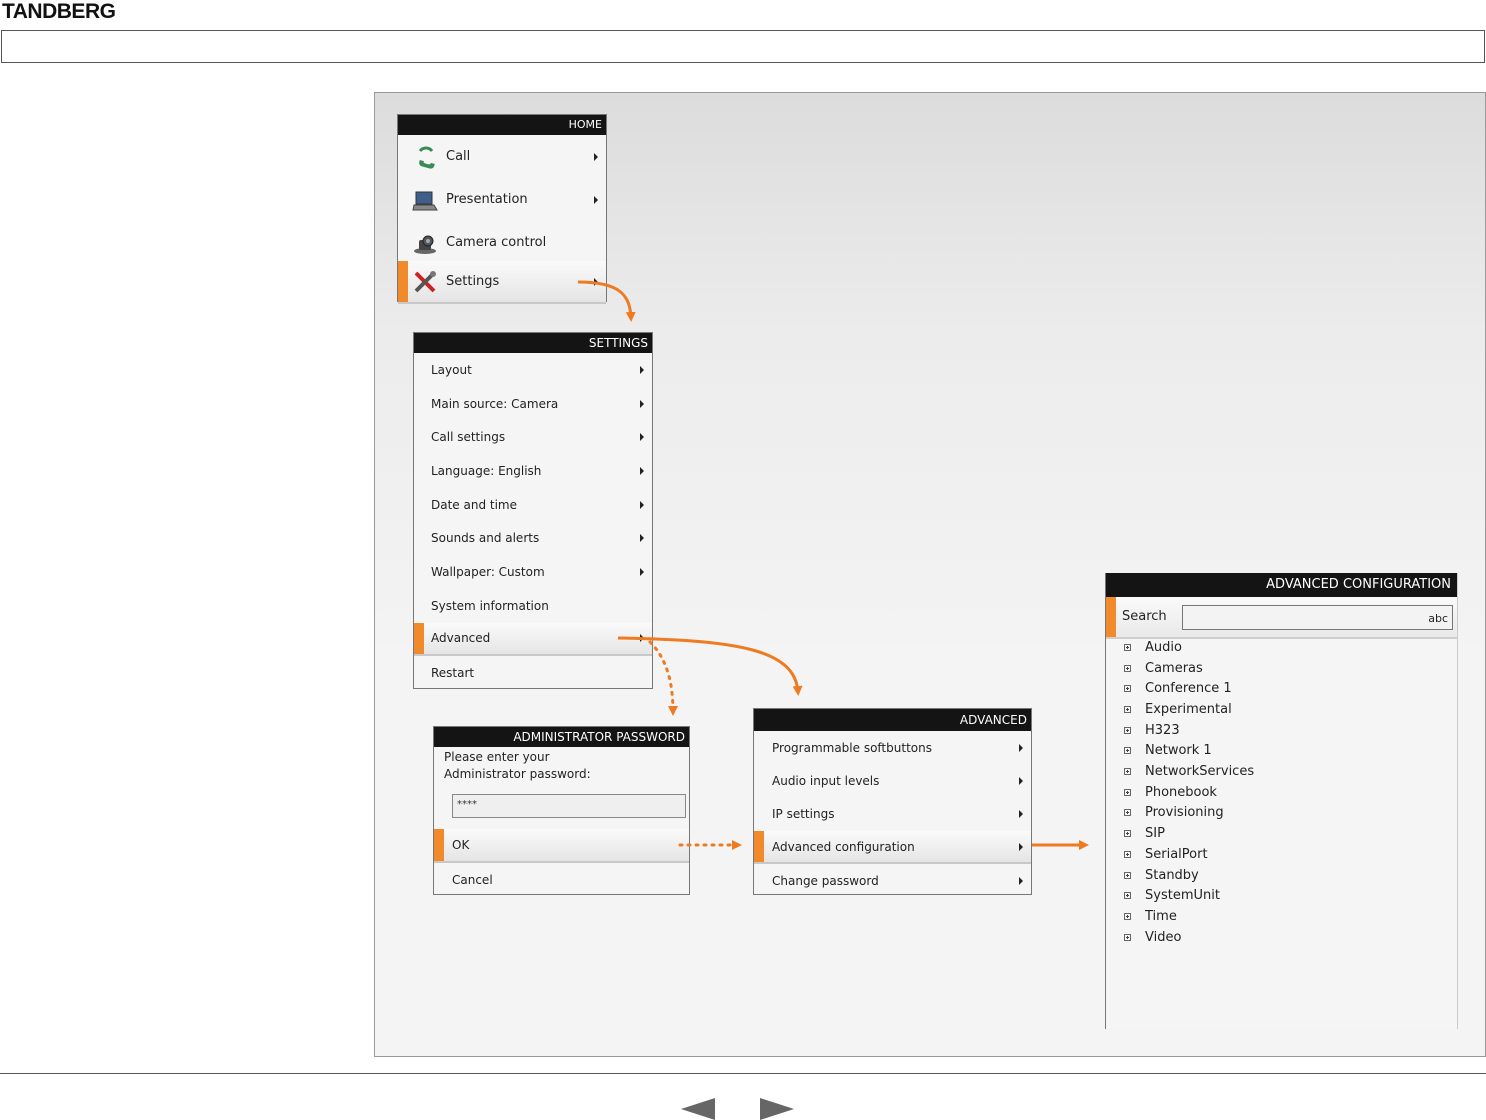  I want to click on advanced-item-label: IP settings, so click(803, 814).